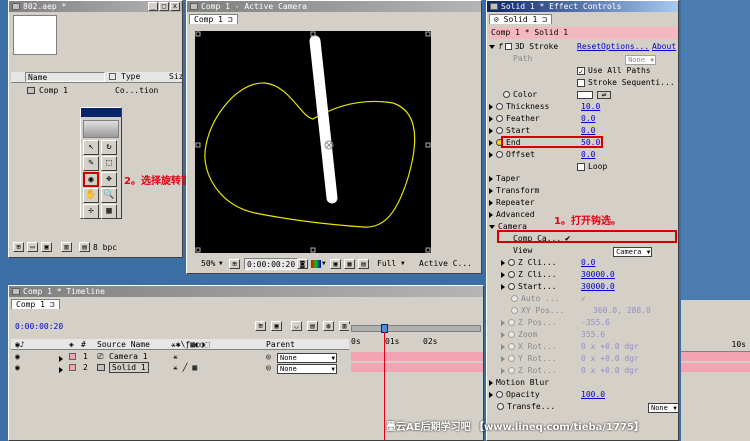 This screenshot has width=750, height=441. I want to click on project-item-row: Comp 1 Co...tion, so click(96, 90).